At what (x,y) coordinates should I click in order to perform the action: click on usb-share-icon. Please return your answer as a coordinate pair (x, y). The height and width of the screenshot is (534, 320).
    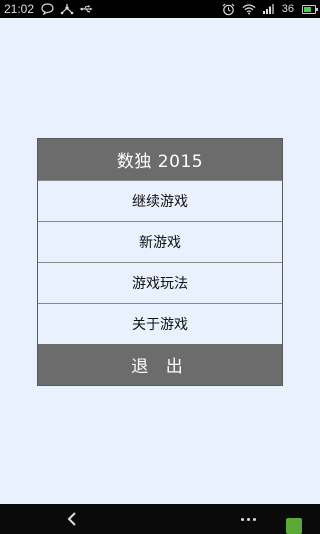
    Looking at the image, I should click on (67, 9).